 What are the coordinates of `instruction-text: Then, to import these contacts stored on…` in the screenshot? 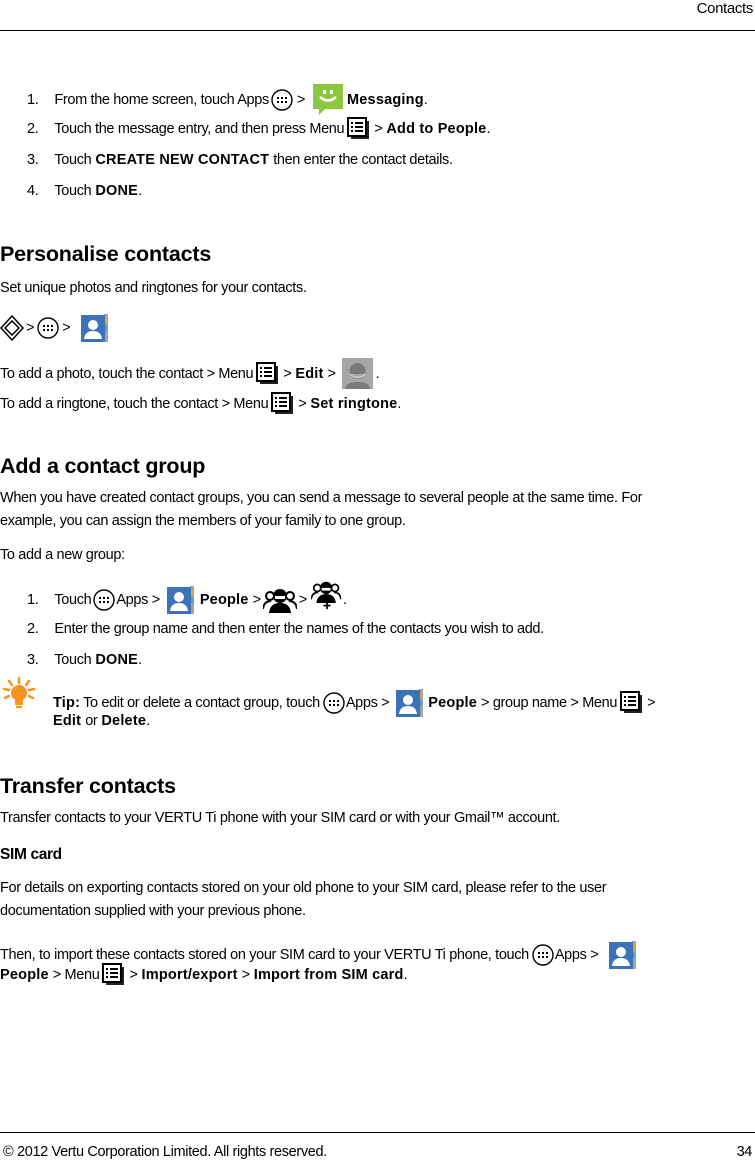 It's located at (264, 955).